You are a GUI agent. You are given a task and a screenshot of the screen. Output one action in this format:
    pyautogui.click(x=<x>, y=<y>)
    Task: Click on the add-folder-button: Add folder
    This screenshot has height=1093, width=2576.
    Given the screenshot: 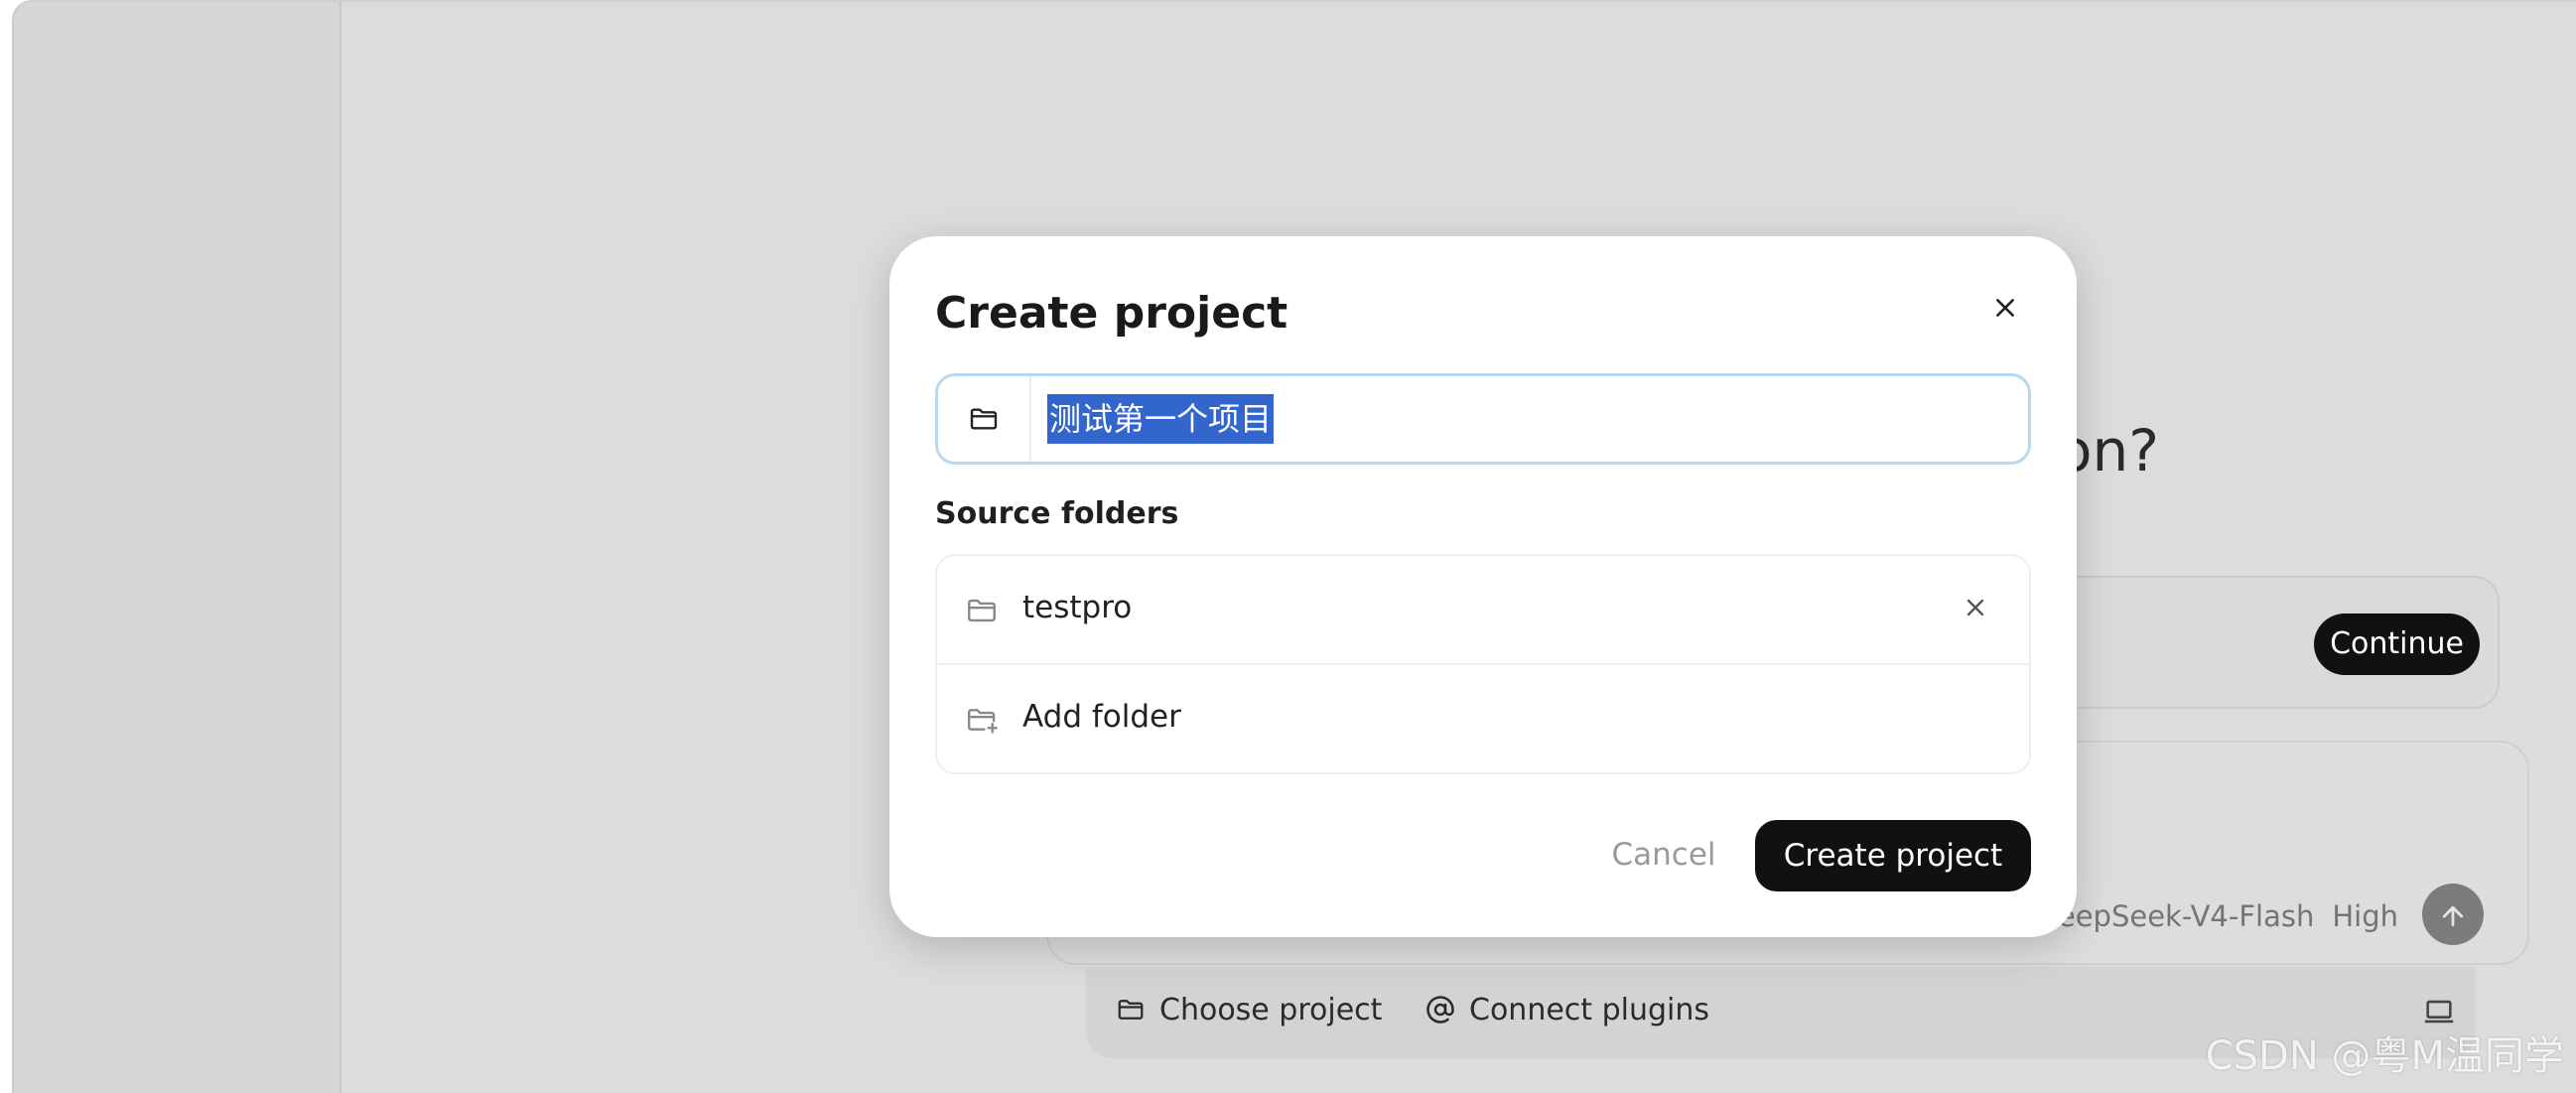 What is the action you would take?
    pyautogui.click(x=1483, y=719)
    